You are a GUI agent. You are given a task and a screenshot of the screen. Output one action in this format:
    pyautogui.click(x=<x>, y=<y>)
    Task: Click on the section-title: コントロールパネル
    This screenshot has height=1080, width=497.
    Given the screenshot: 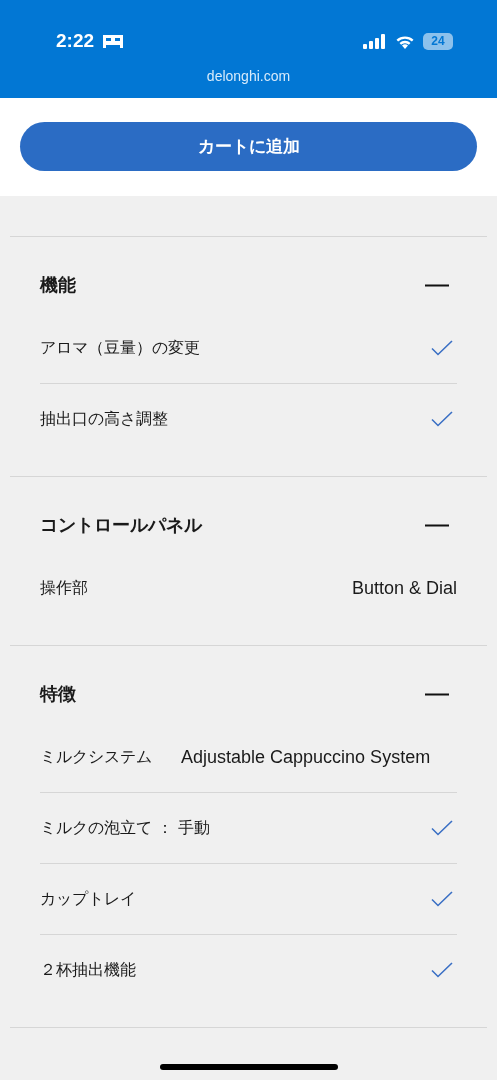 What is the action you would take?
    pyautogui.click(x=121, y=525)
    